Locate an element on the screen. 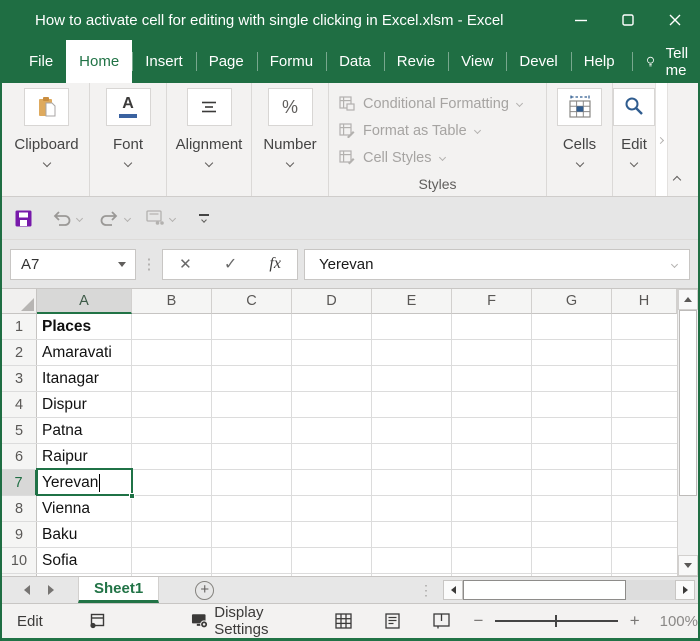 The height and width of the screenshot is (641, 700). tab-data: Data is located at coordinates (355, 61).